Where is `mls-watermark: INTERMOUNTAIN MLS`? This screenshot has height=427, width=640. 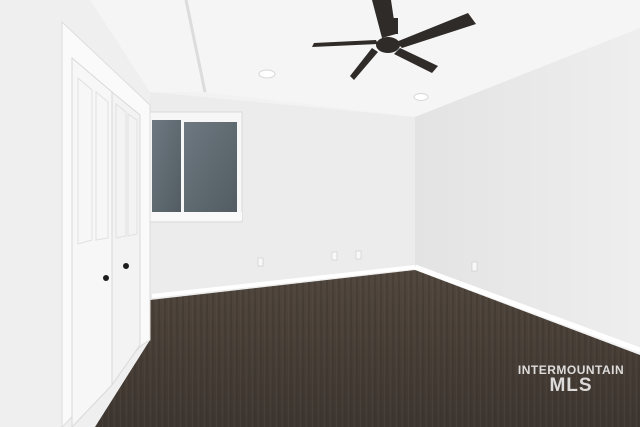
mls-watermark: INTERMOUNTAIN MLS is located at coordinates (571, 380).